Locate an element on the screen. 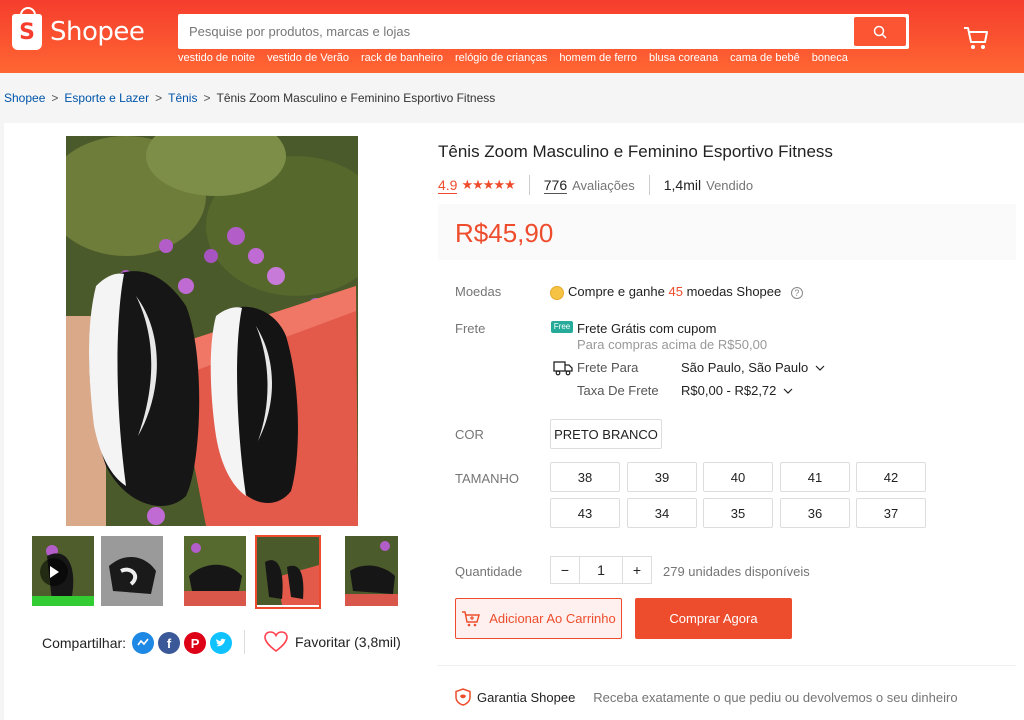 The image size is (1024, 720). reviews-label: Avaliações is located at coordinates (603, 185).